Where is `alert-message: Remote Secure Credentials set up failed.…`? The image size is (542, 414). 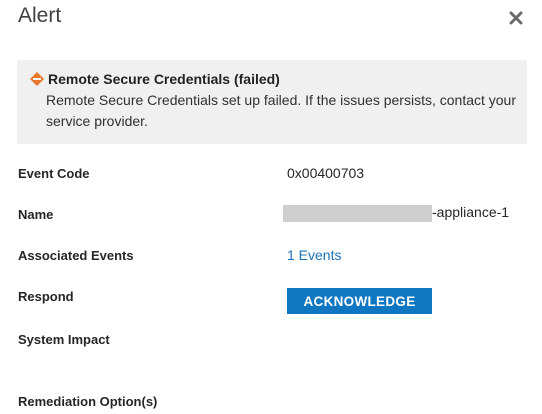 alert-message: Remote Secure Credentials set up failed.… is located at coordinates (281, 110).